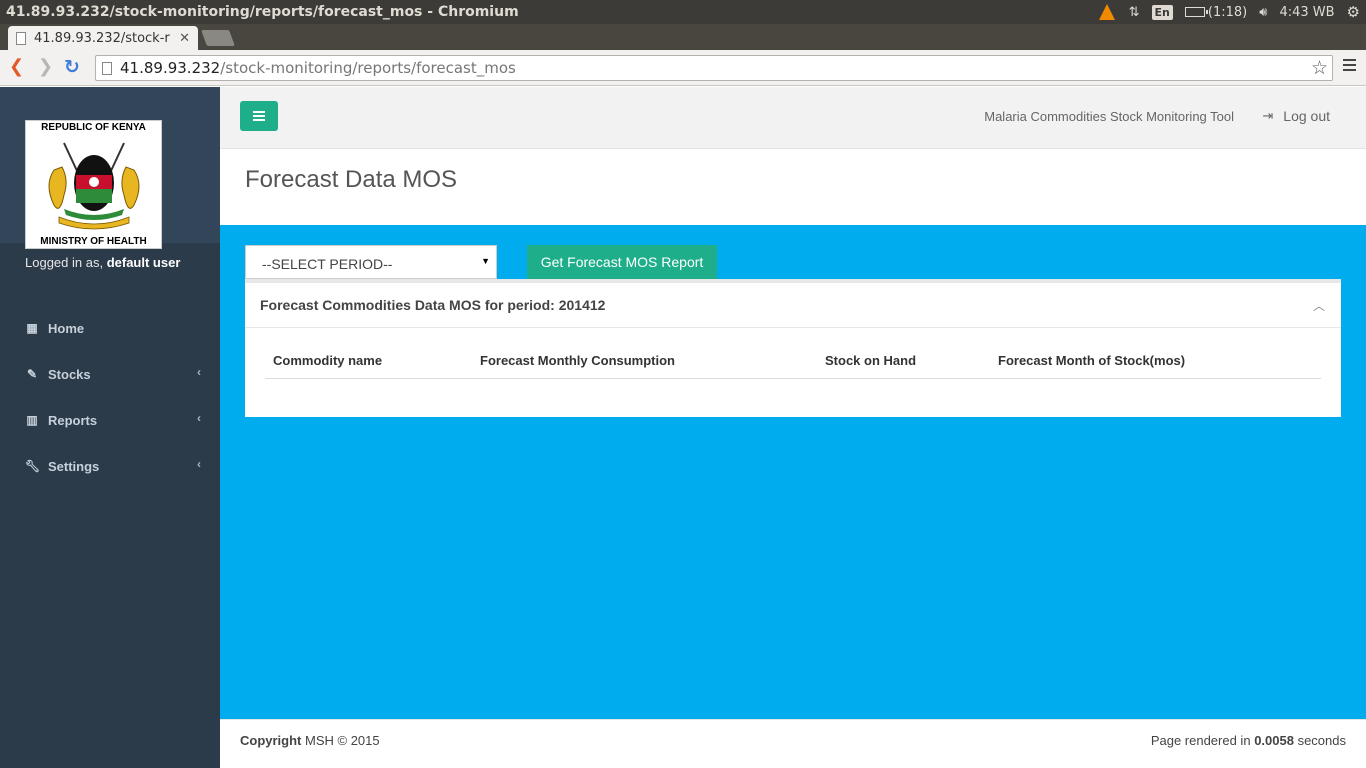 Image resolution: width=1366 pixels, height=768 pixels. Describe the element at coordinates (32, 420) in the screenshot. I see `bar-chart-icon: ▥` at that location.